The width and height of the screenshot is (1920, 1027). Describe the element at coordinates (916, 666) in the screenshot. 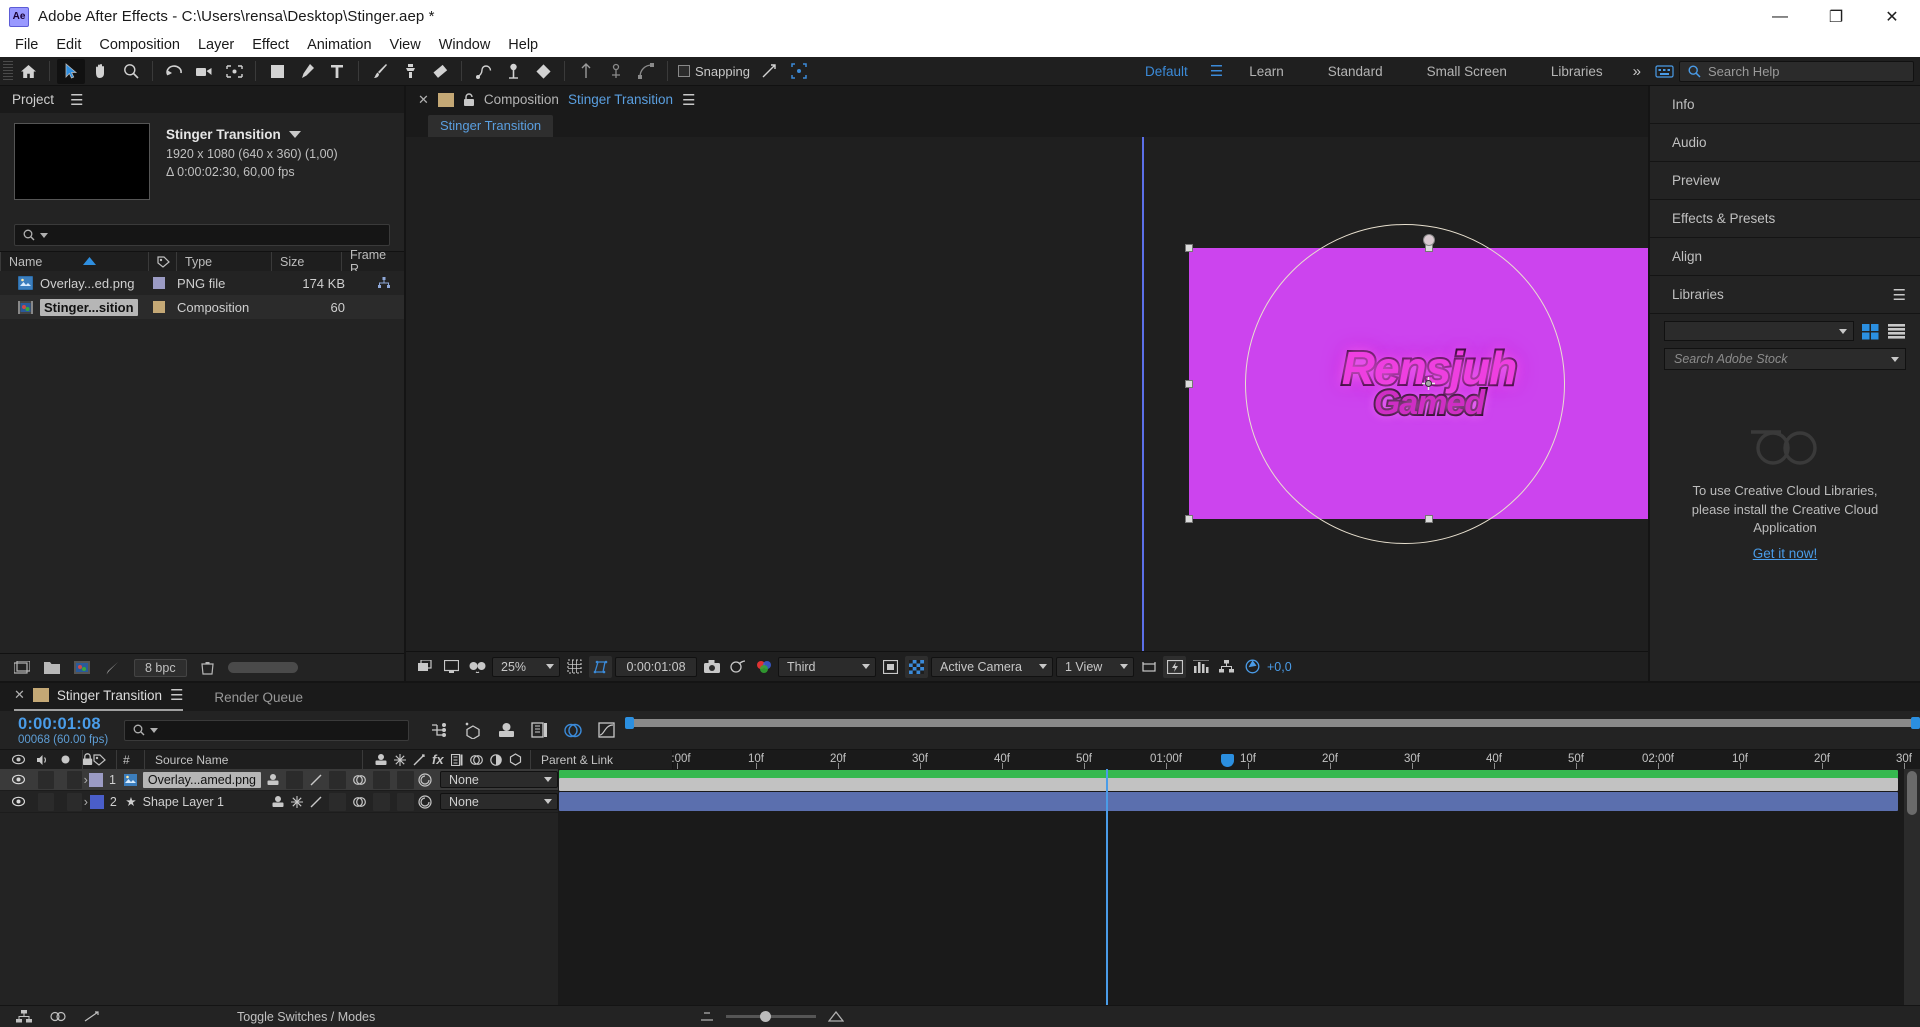

I see `transparency-grid-icon` at that location.